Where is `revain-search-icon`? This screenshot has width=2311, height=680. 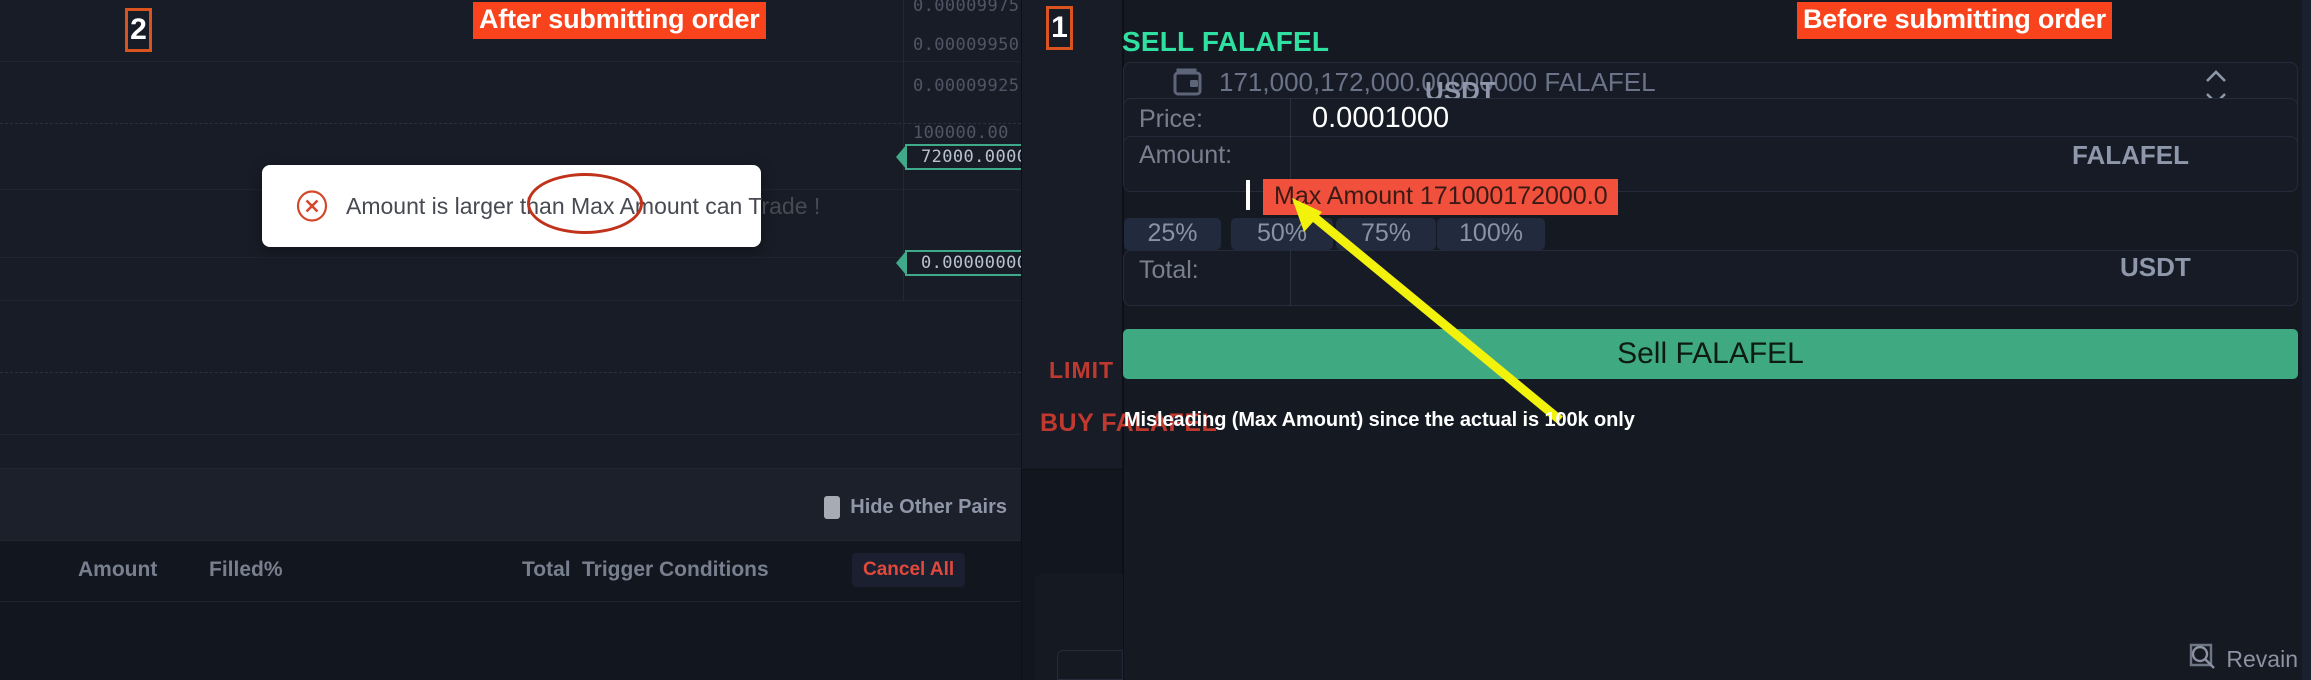 revain-search-icon is located at coordinates (2203, 659).